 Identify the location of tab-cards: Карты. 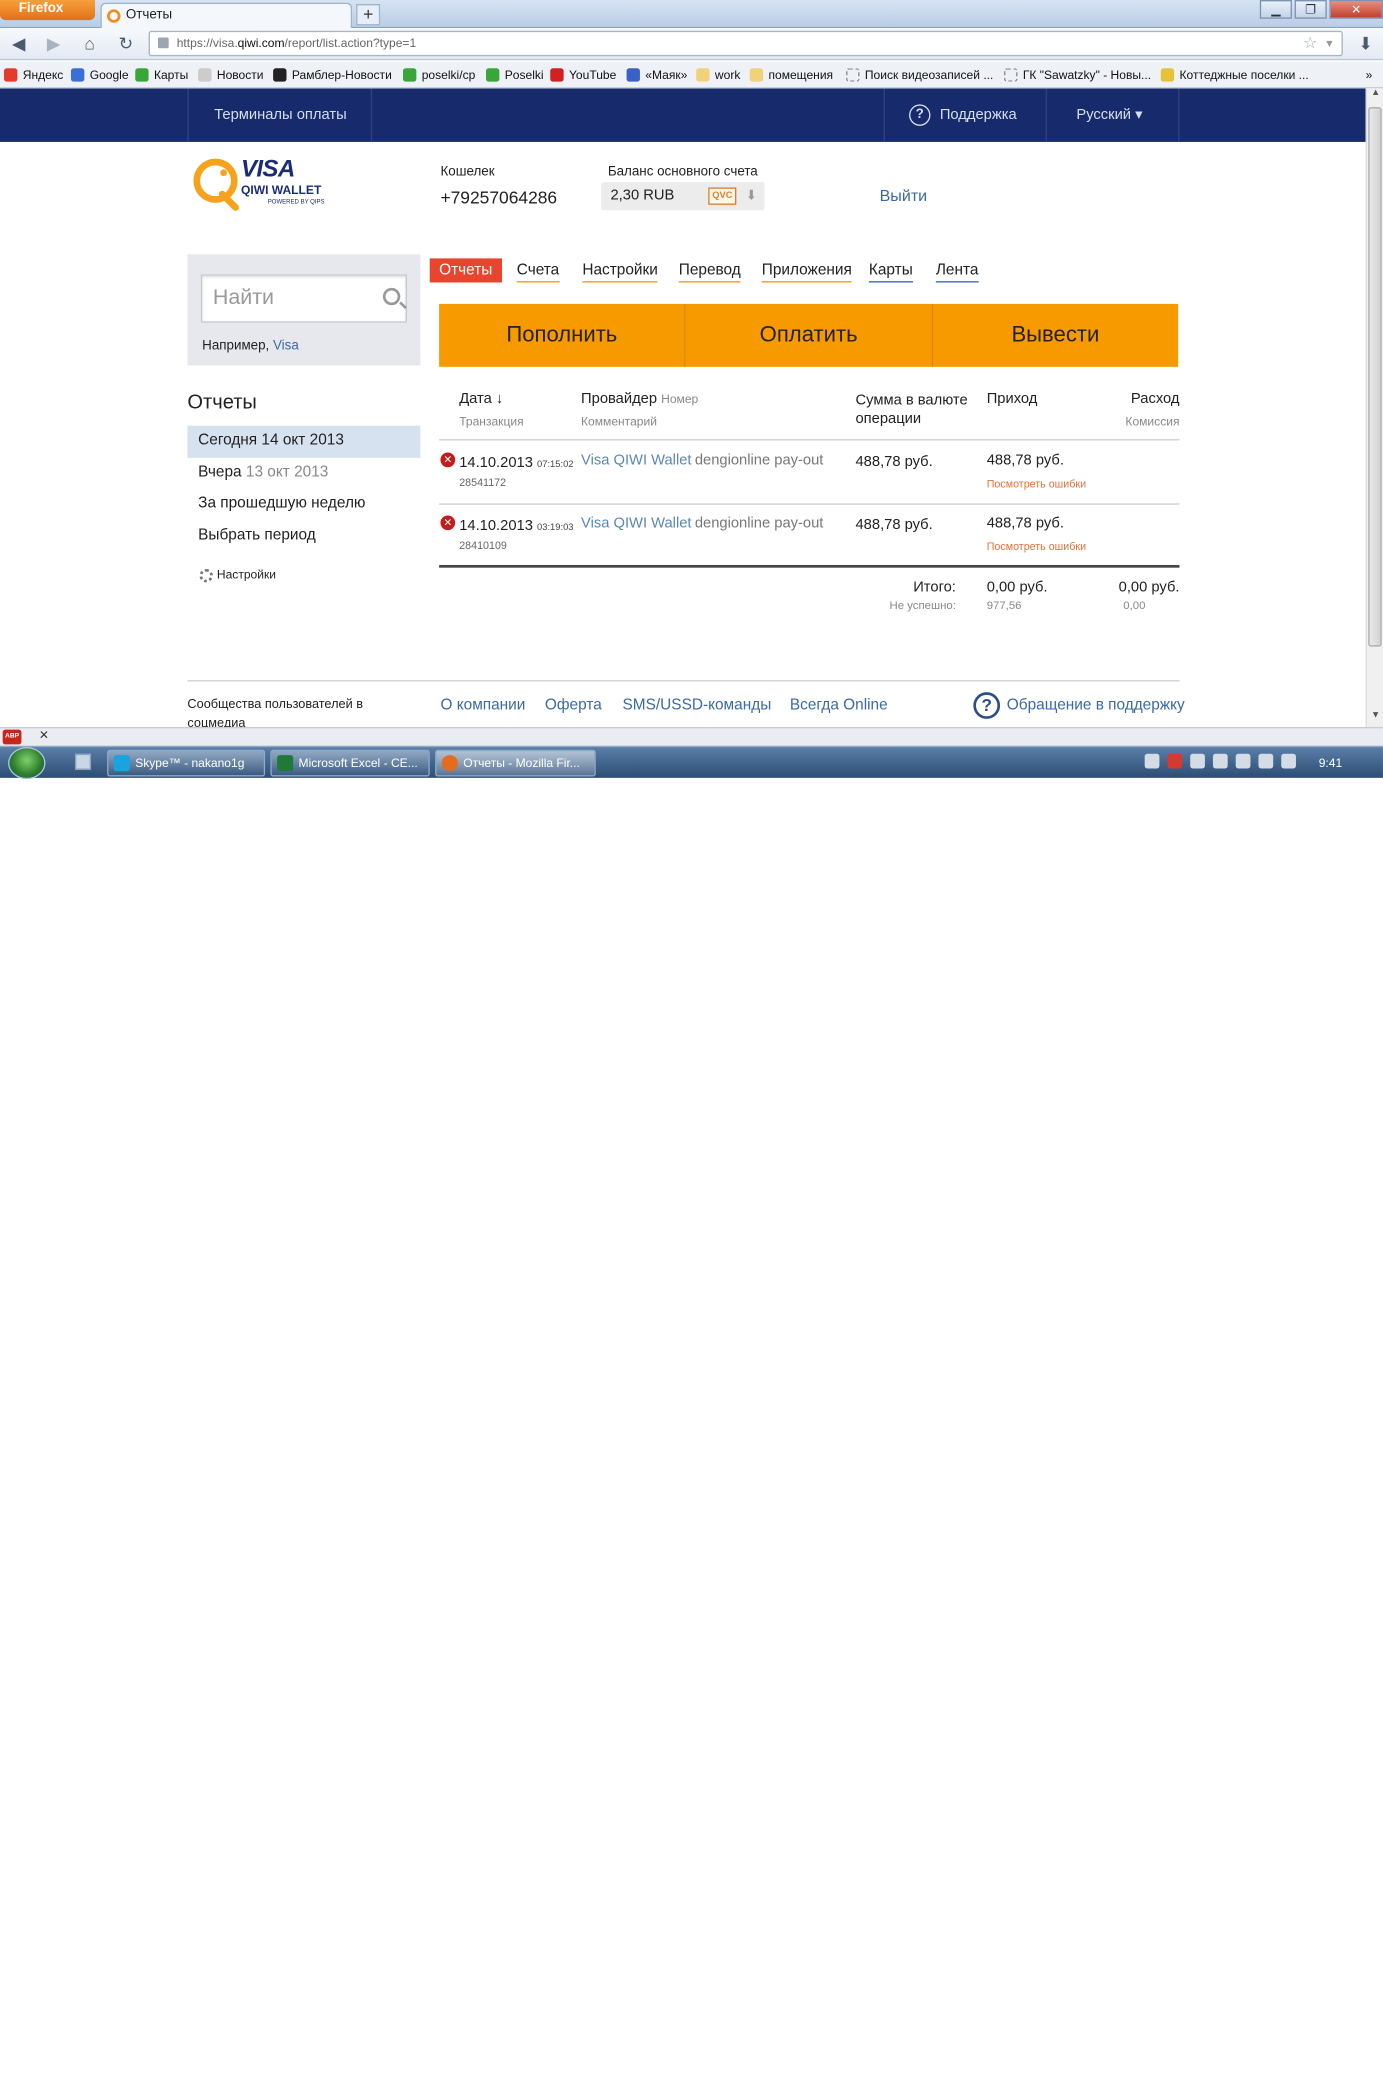
(890, 270).